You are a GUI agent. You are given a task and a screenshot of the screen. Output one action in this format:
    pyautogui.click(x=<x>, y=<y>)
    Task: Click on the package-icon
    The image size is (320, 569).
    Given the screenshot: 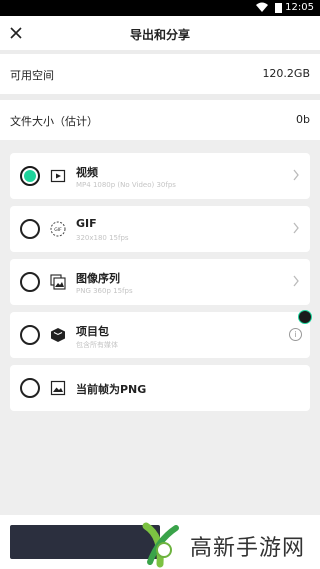 What is the action you would take?
    pyautogui.click(x=58, y=335)
    